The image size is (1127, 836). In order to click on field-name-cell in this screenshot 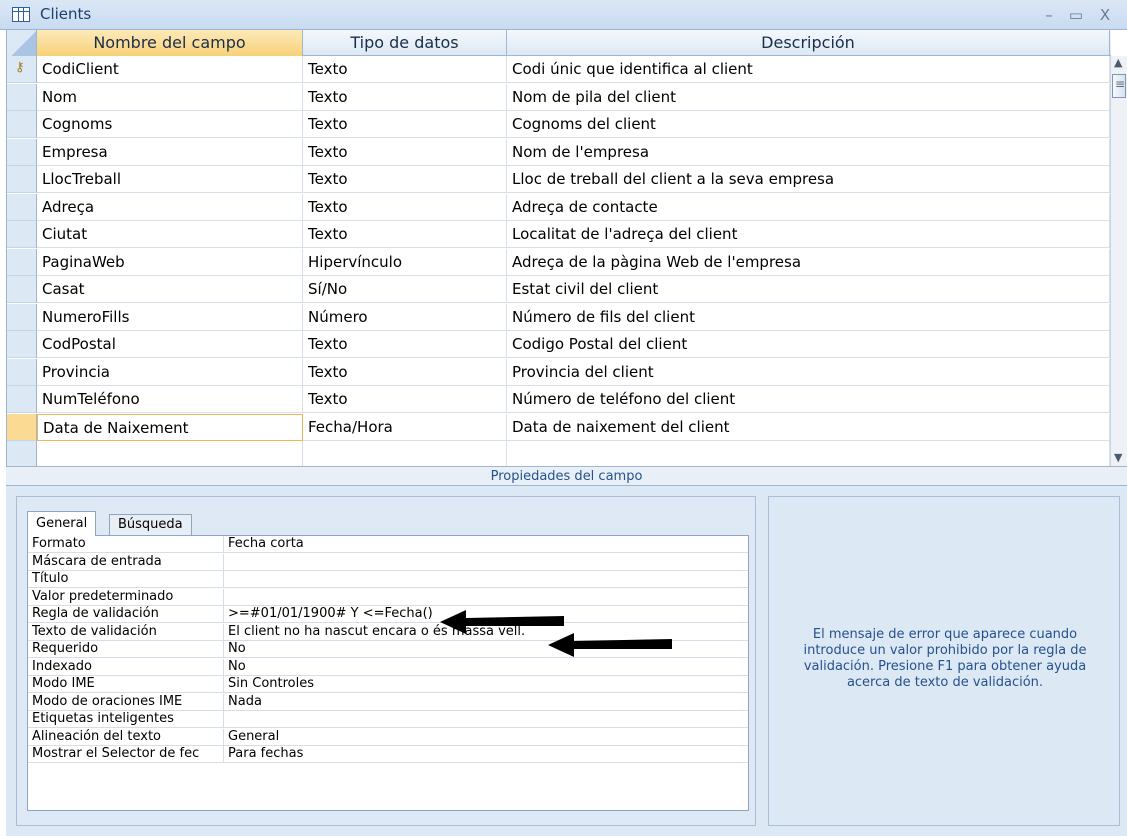, I will do `click(170, 454)`.